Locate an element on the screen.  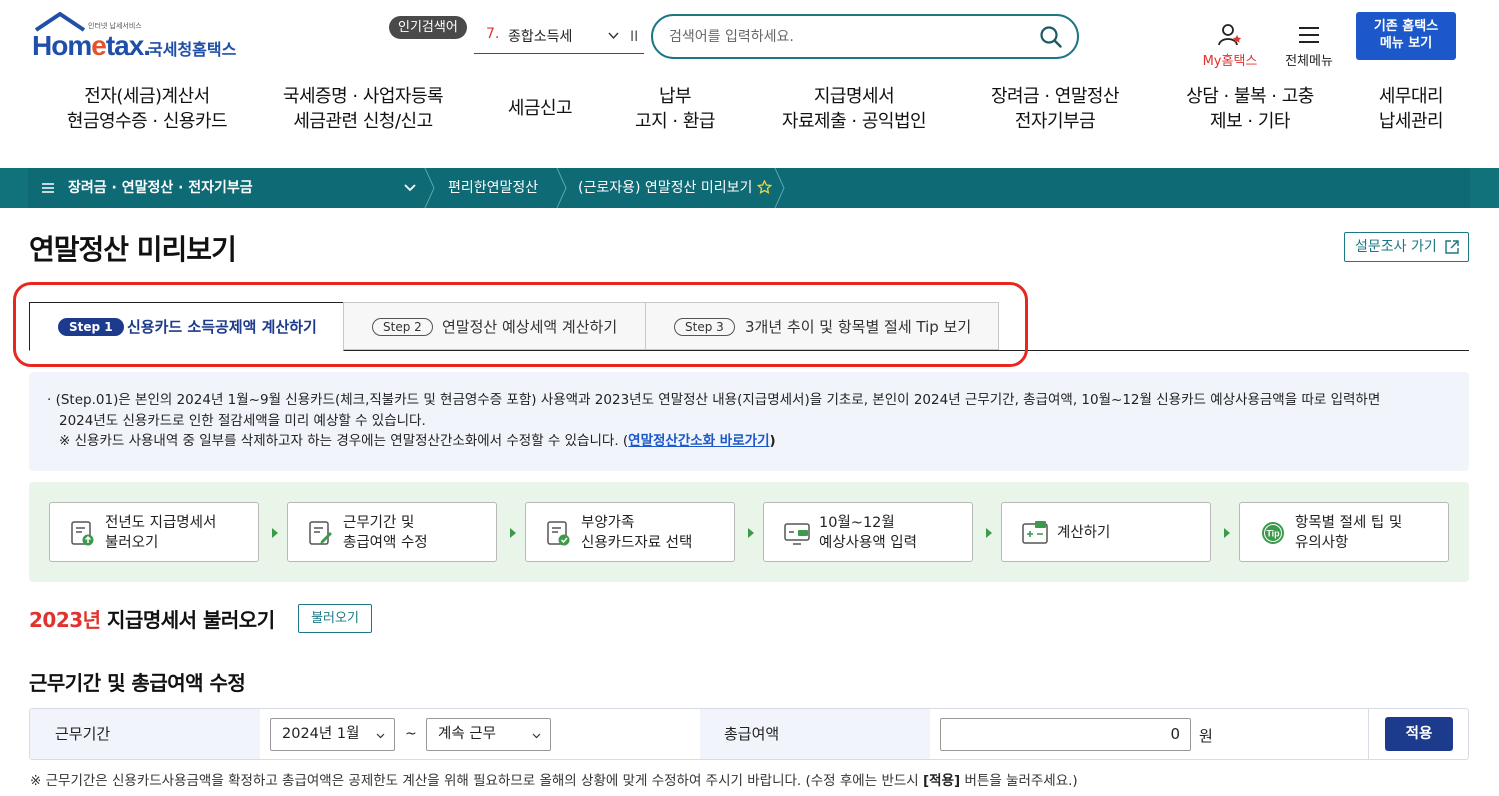
calculator-icon is located at coordinates (1035, 532).